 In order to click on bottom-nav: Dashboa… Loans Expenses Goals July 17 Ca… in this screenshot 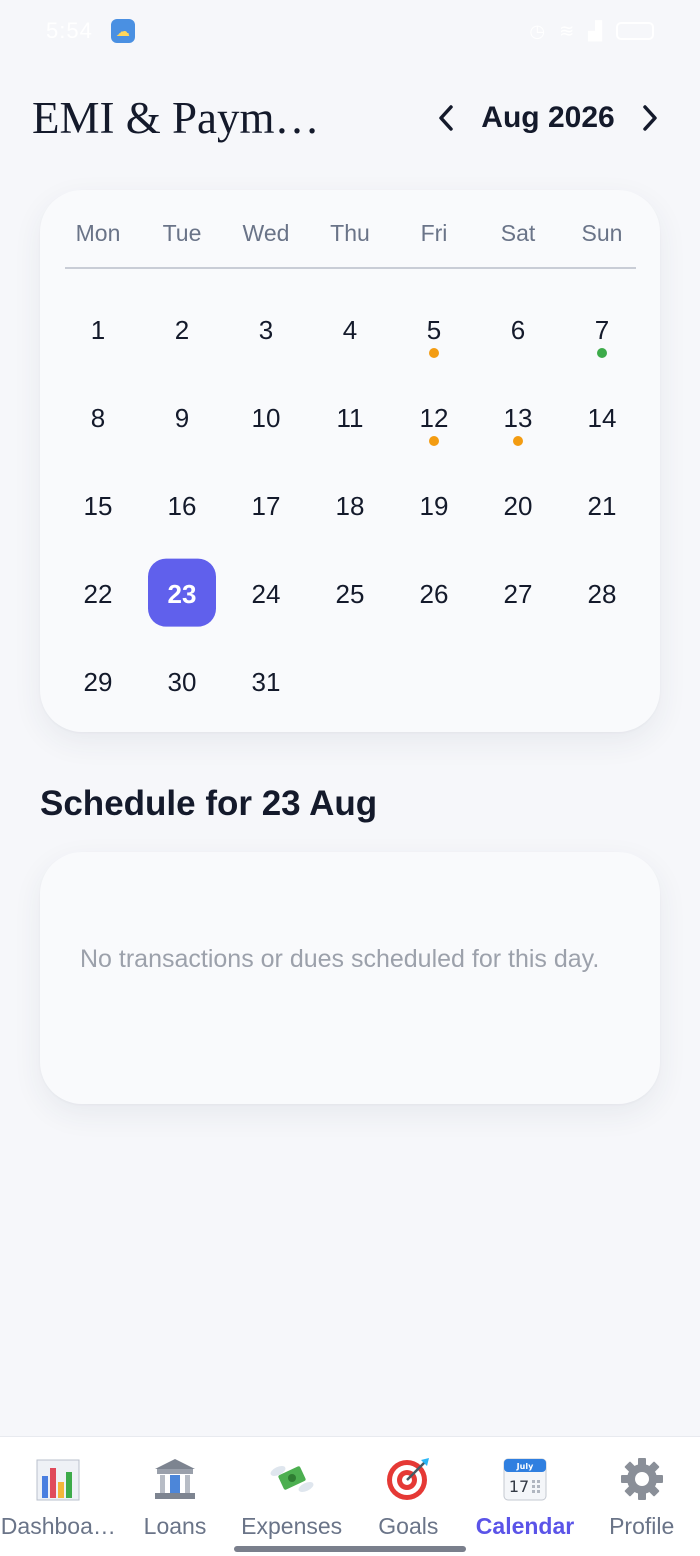, I will do `click(350, 1496)`.